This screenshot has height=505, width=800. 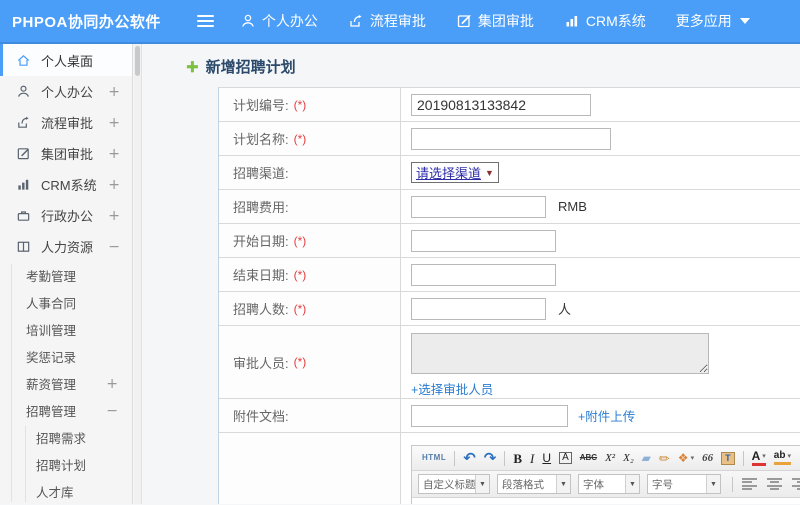 I want to click on sidebar-item-group-approval: 集团审批 +, so click(x=66, y=153).